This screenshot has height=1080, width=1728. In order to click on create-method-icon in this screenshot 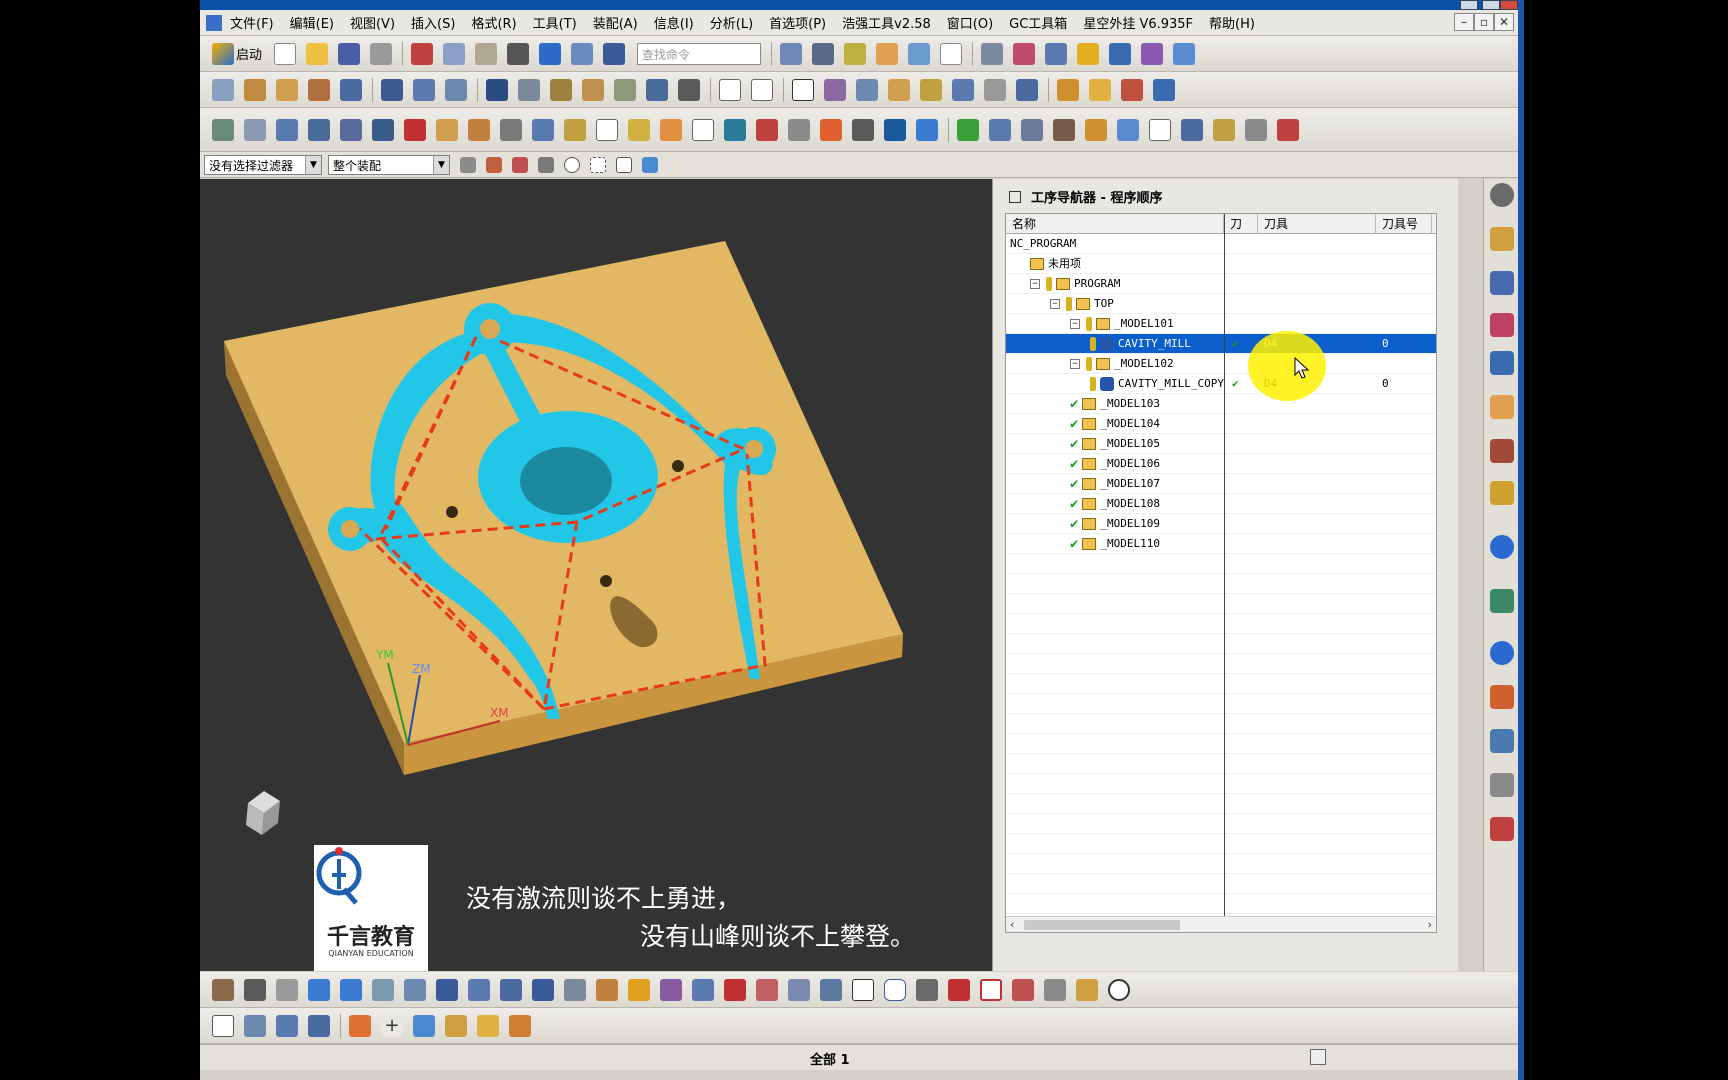, I will do `click(319, 89)`.